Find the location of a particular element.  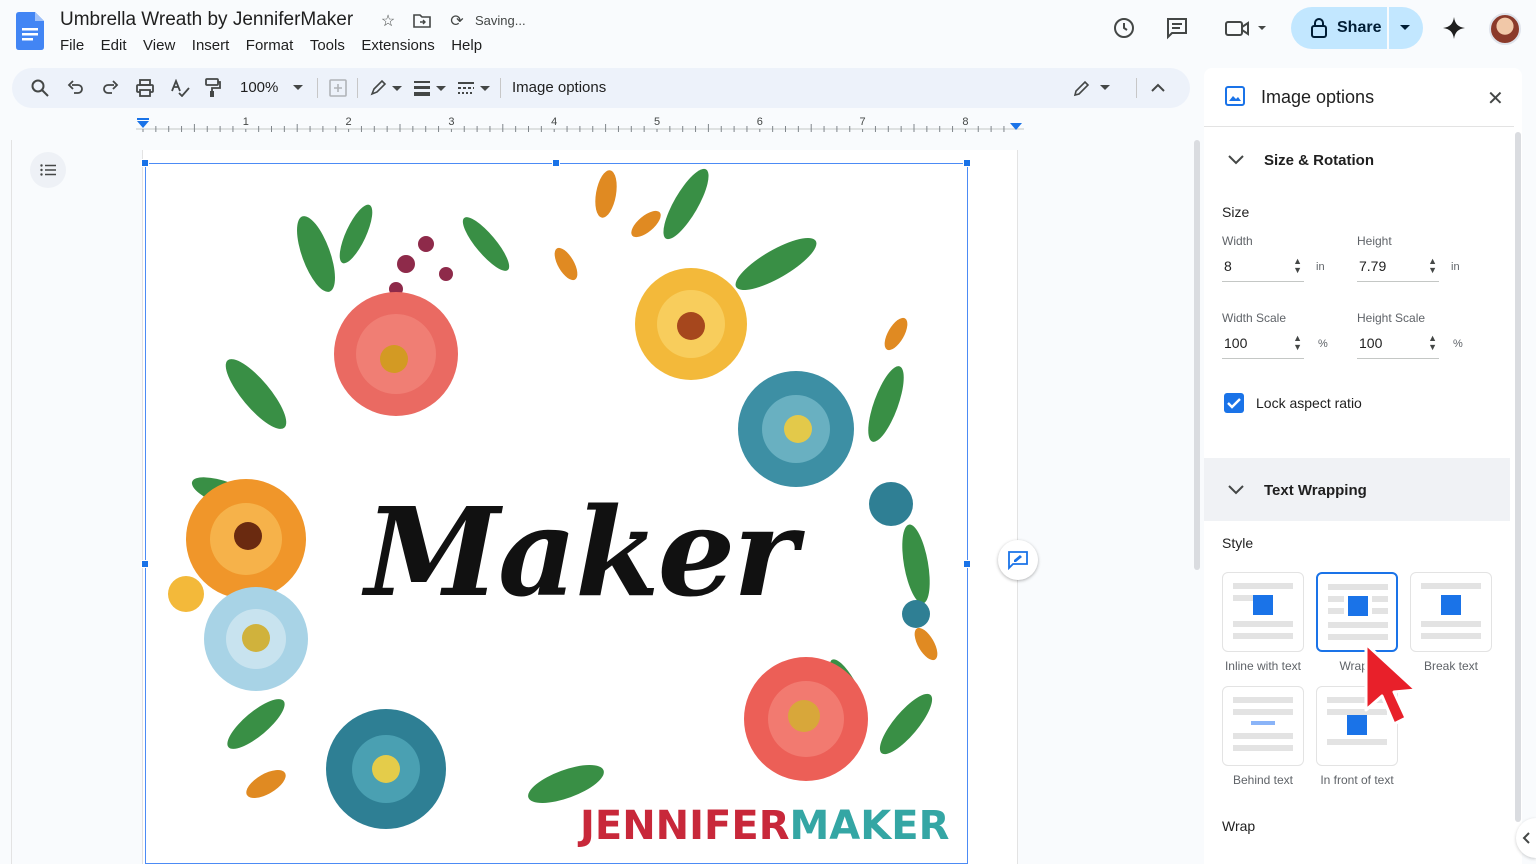

menu-file: File is located at coordinates (76, 45).